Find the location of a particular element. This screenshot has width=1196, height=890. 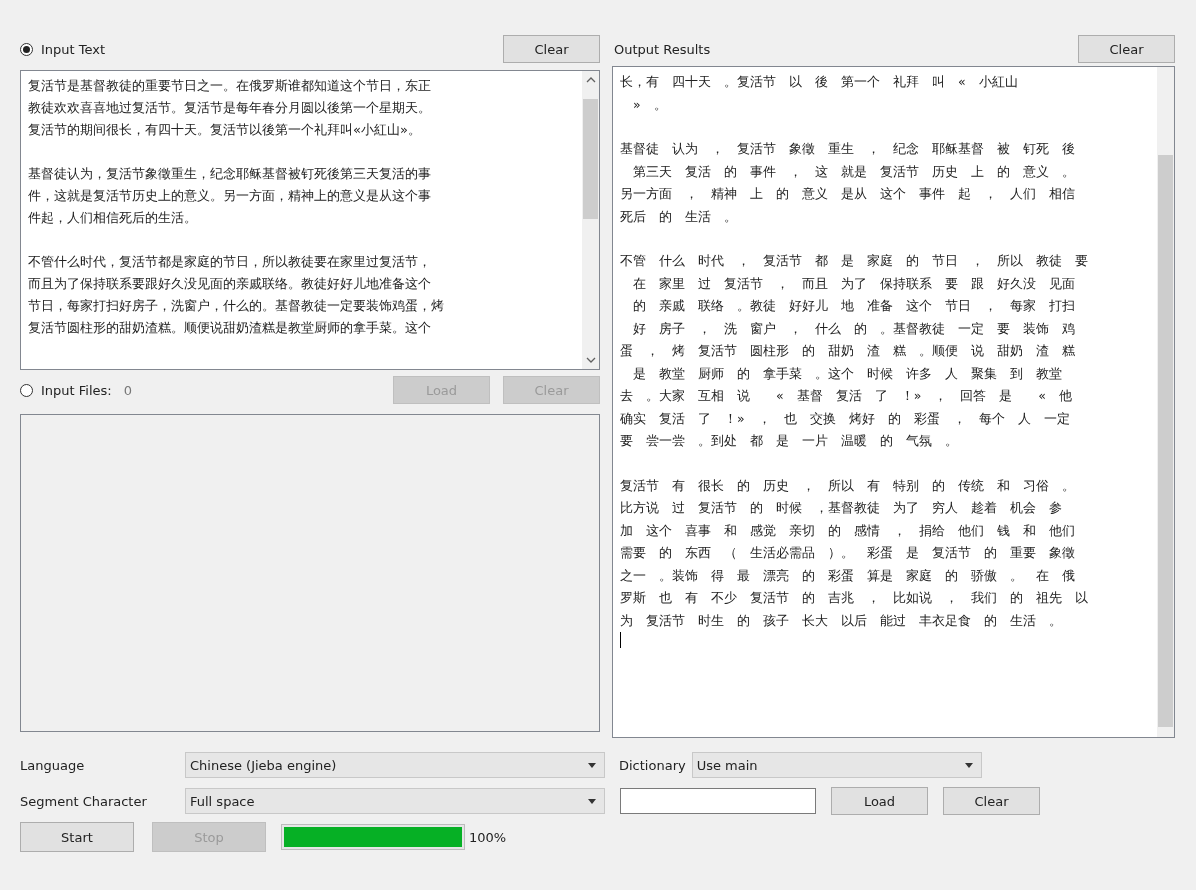

text-line: 比方说 过 复活节 的 时候 ，基督教徒 为了 穷人 趁着 机会 参 is located at coordinates (841, 508).